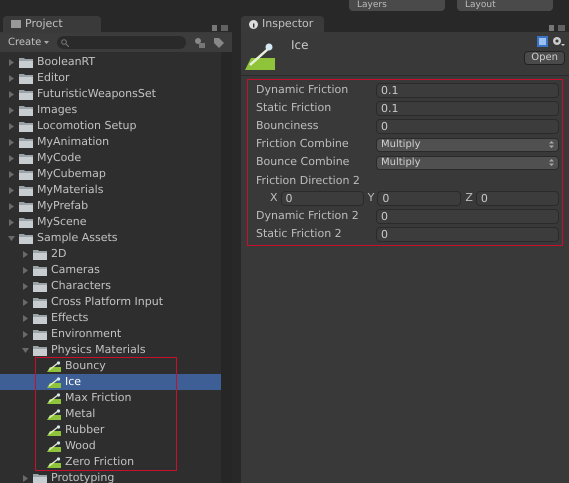  What do you see at coordinates (121, 42) in the screenshot?
I see `search-field` at bounding box center [121, 42].